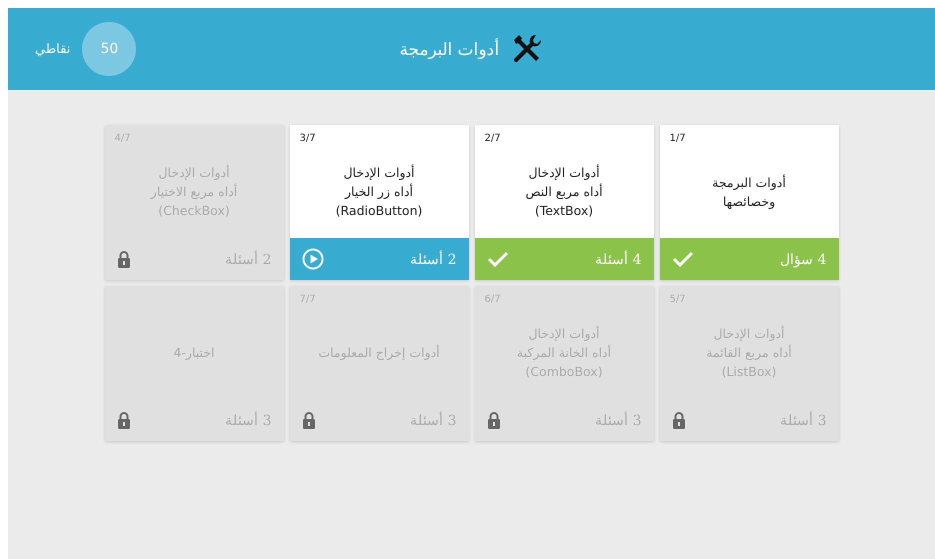 This screenshot has width=935, height=559. What do you see at coordinates (749, 192) in the screenshot?
I see `lesson-title: أدوات البرمجة وخصائصها` at bounding box center [749, 192].